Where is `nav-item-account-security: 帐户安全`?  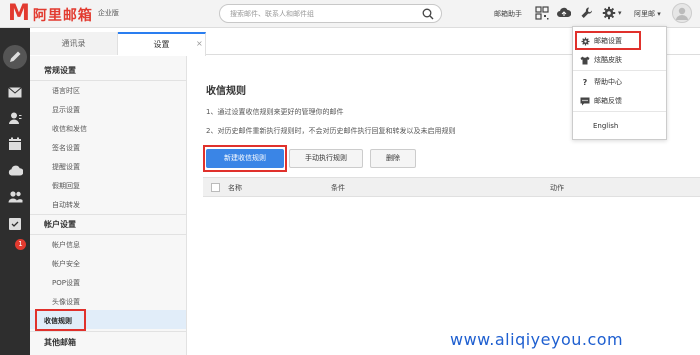 nav-item-account-security: 帐户安全 is located at coordinates (66, 264).